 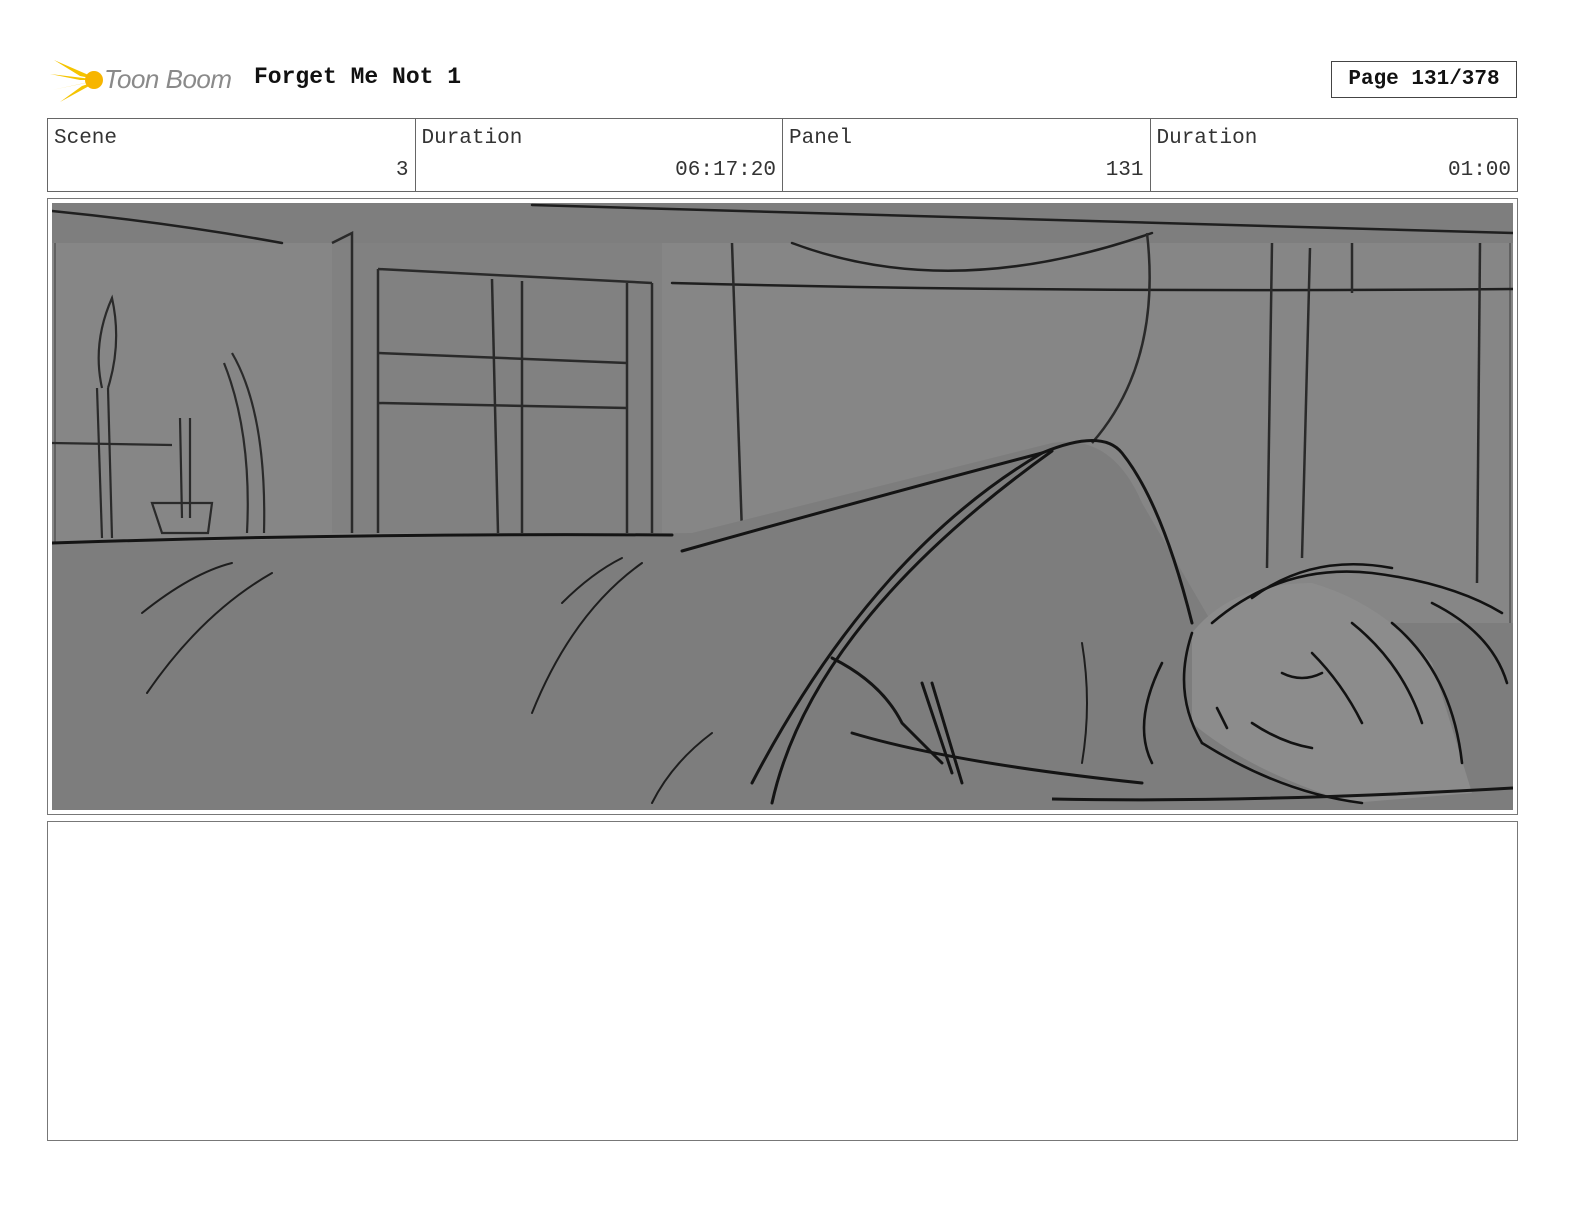 I want to click on panel-value: 131, so click(x=1124, y=170).